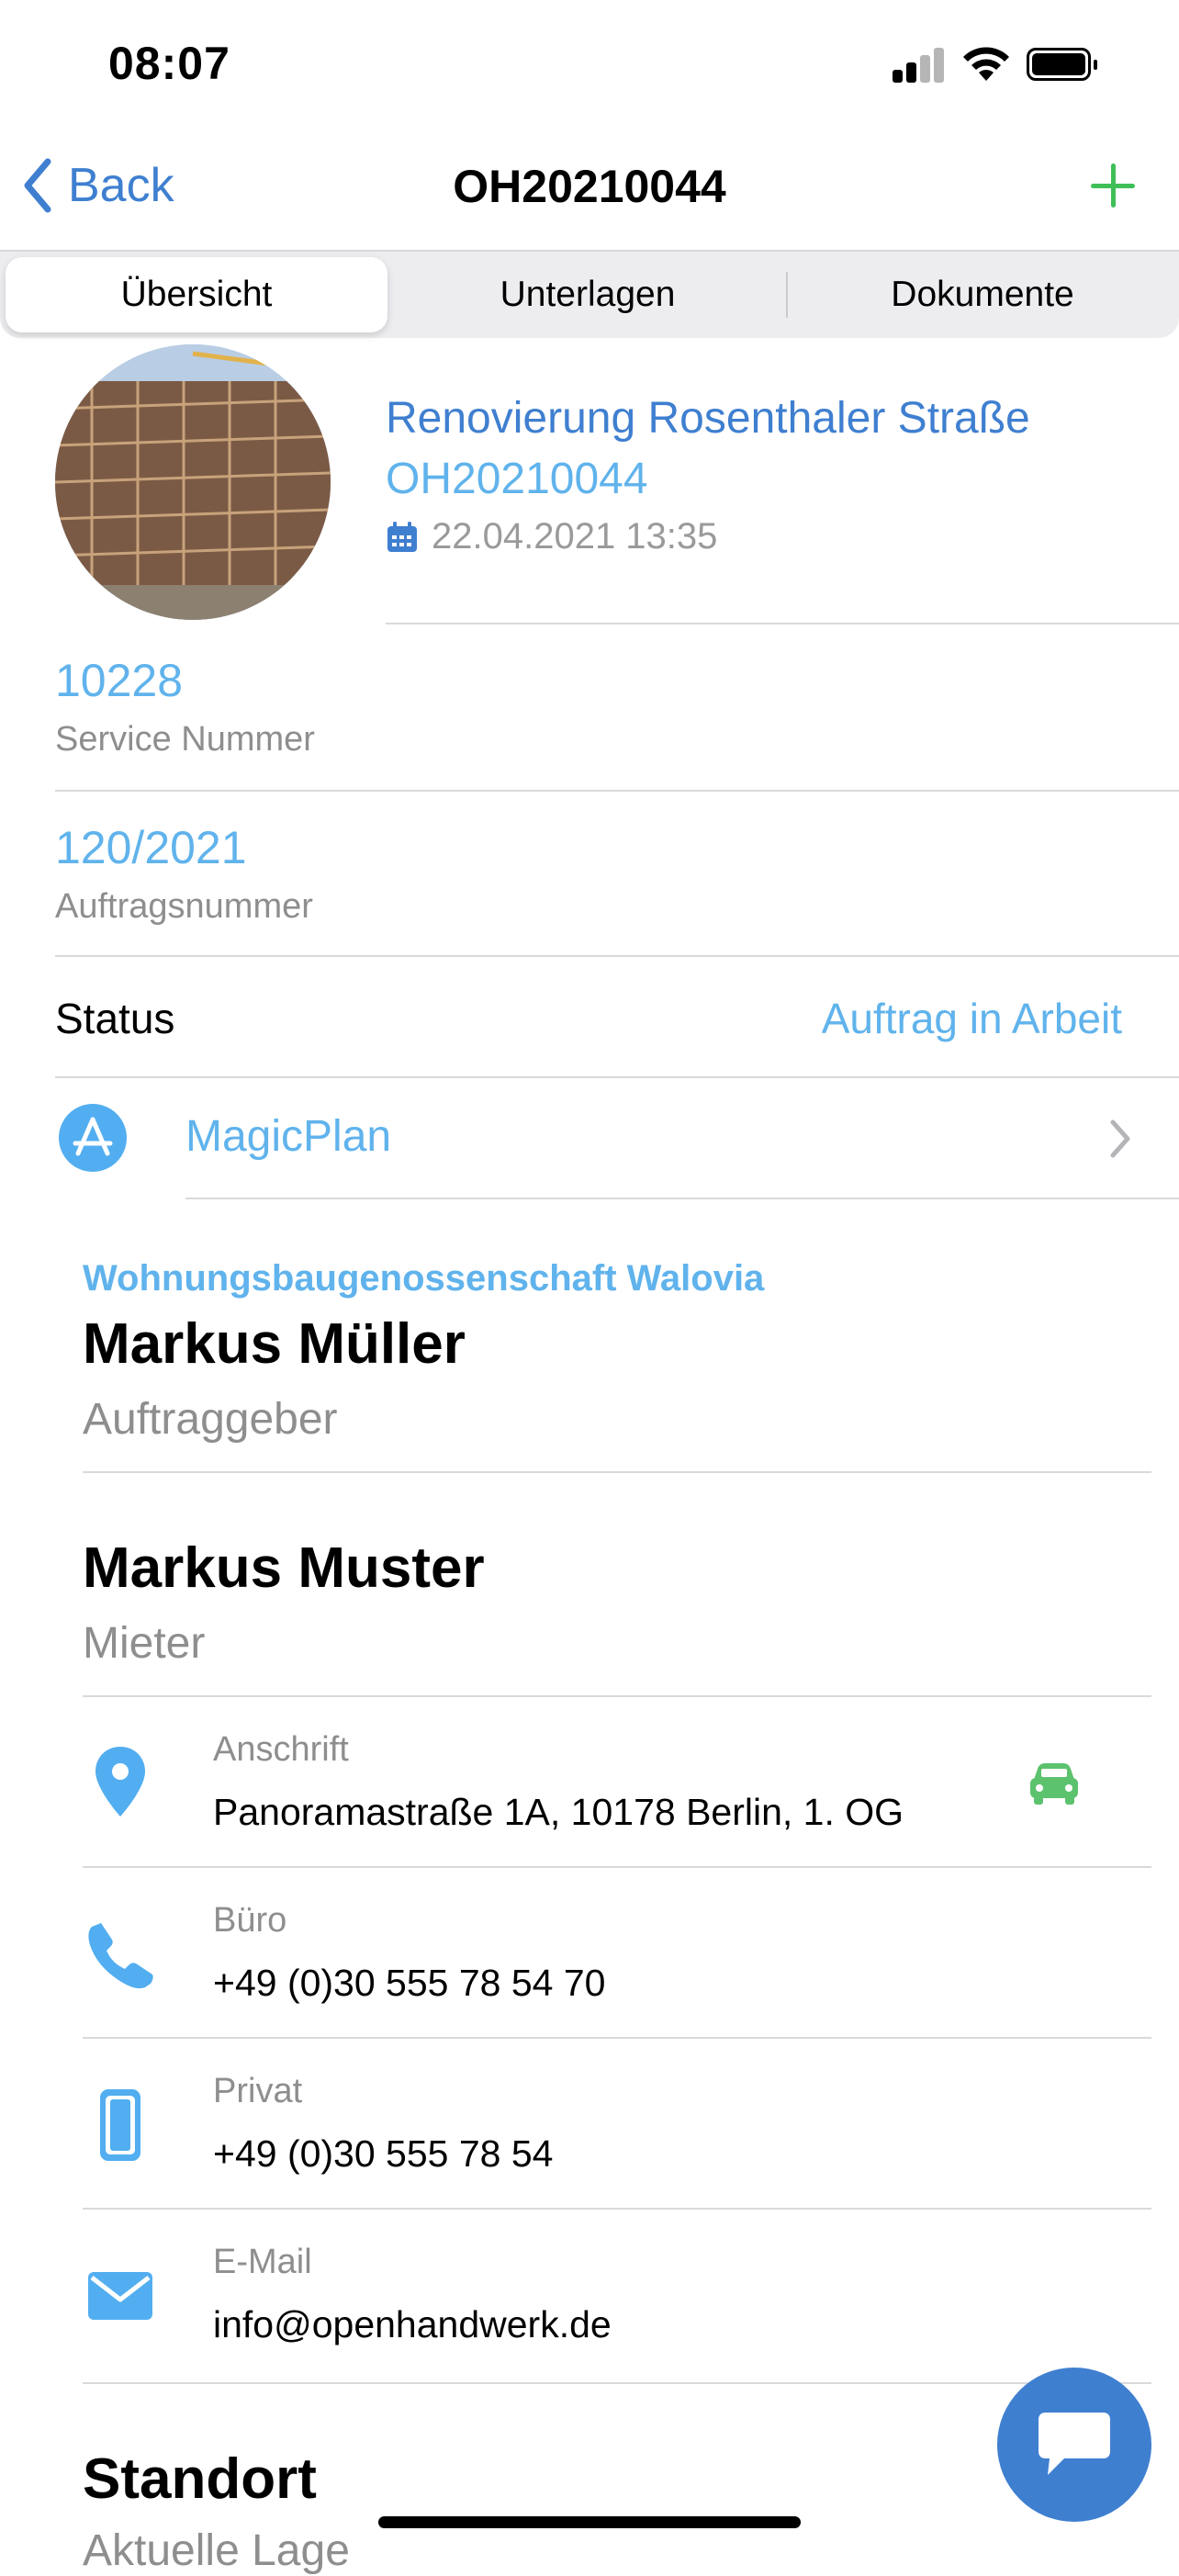 The width and height of the screenshot is (1179, 2576). What do you see at coordinates (617, 1781) in the screenshot?
I see `contact-address-row` at bounding box center [617, 1781].